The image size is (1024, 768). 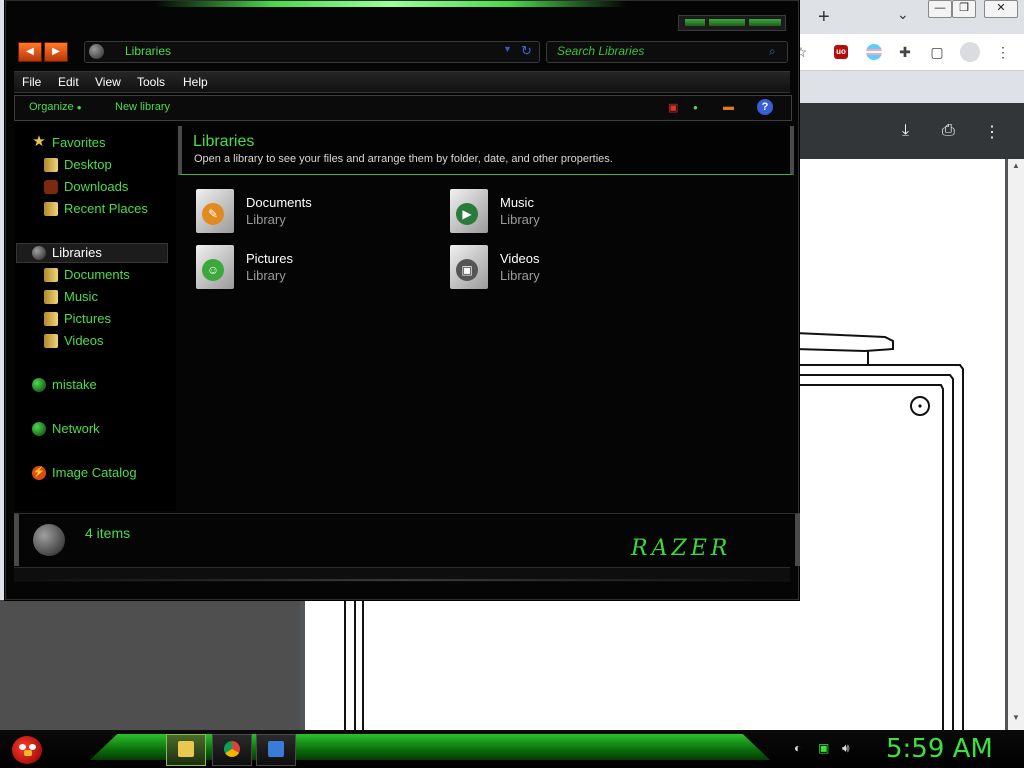 I want to click on search-box: Search Libraries ⌕, so click(x=667, y=52).